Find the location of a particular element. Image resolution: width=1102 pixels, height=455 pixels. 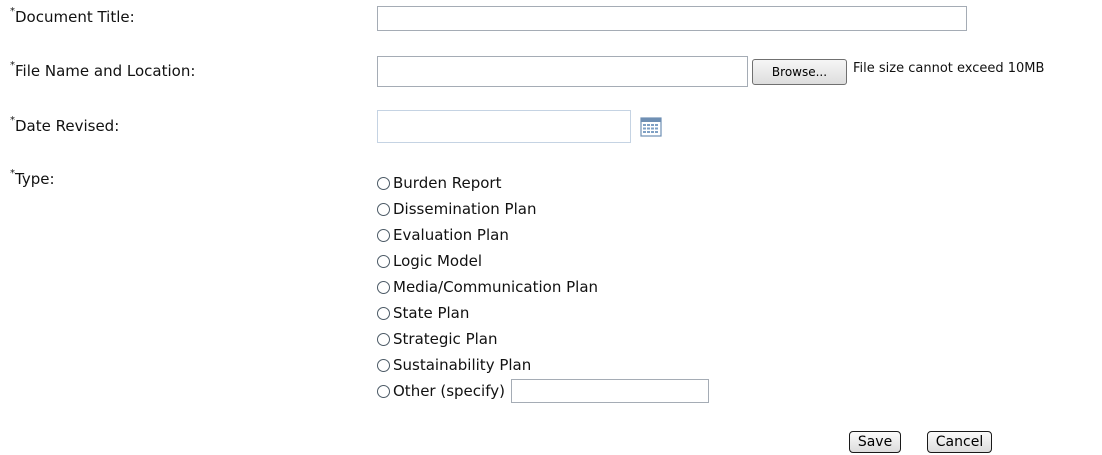

type-label: *Type: is located at coordinates (32, 178).